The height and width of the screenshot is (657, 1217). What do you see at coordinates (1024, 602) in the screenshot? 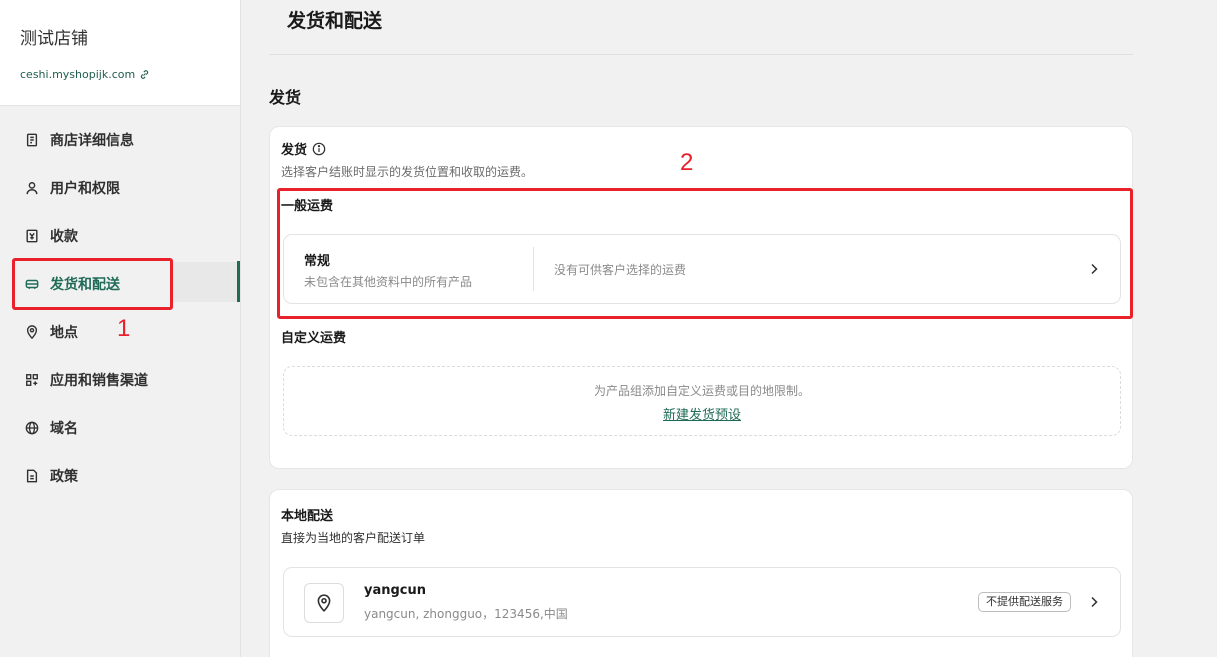
I see `status-badge: 不提供配送服务` at bounding box center [1024, 602].